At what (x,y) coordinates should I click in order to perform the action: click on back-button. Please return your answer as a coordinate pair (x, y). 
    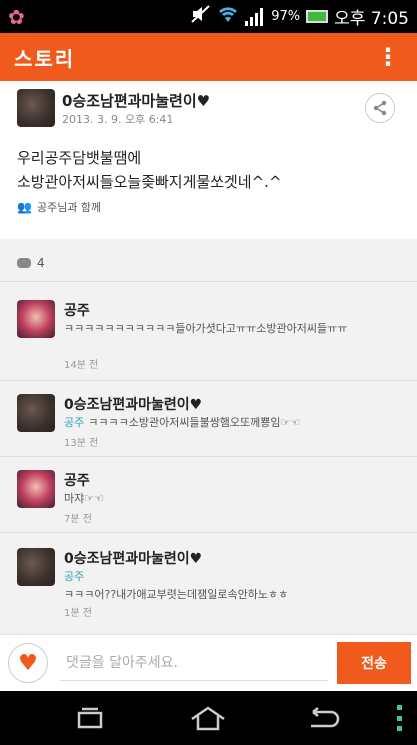
    Looking at the image, I should click on (323, 718).